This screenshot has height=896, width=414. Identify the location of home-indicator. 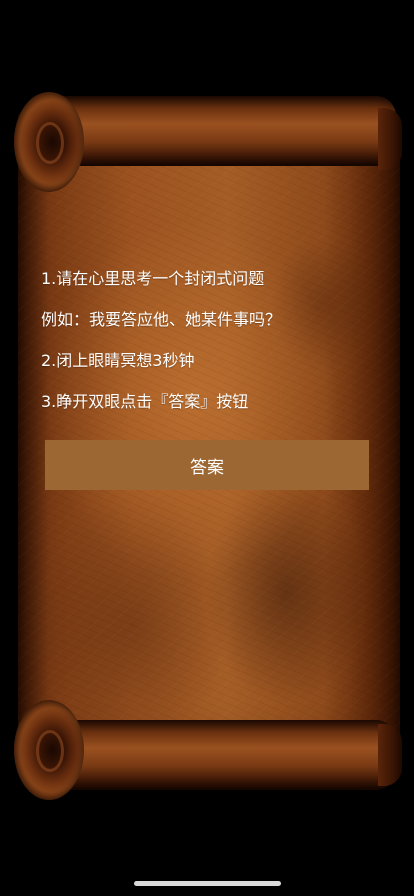
(207, 883).